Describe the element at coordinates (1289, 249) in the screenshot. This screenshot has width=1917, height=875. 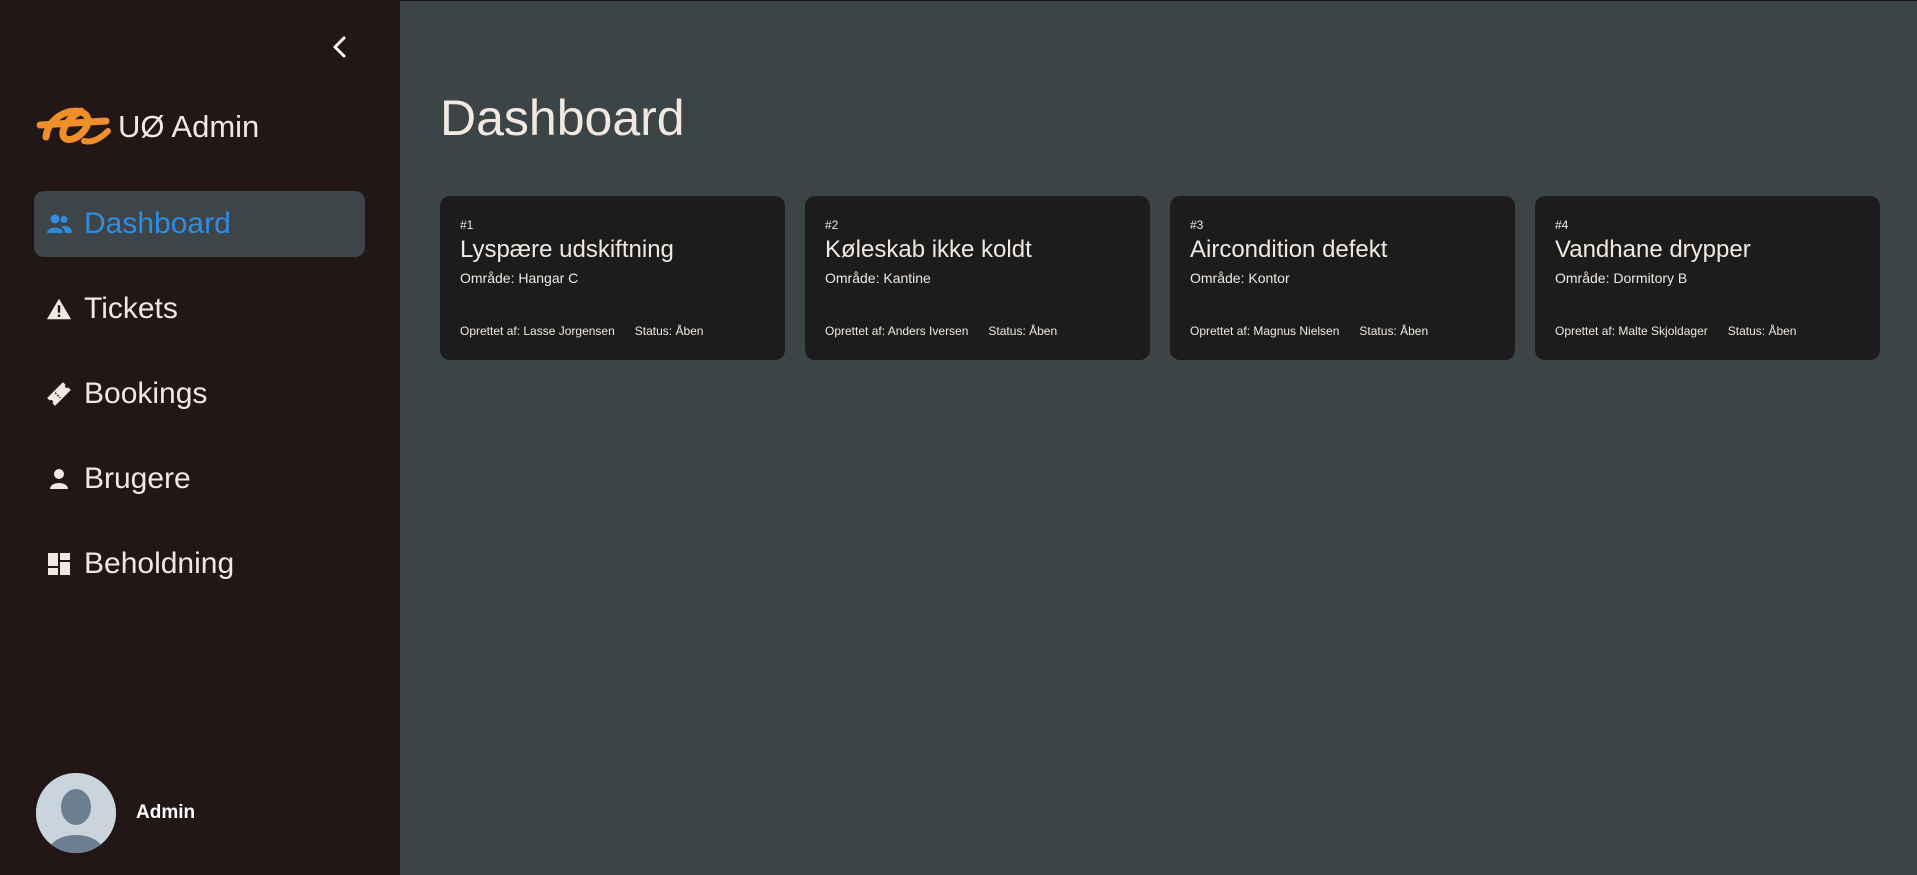
I see `ticket-title: Aircondition defekt` at that location.